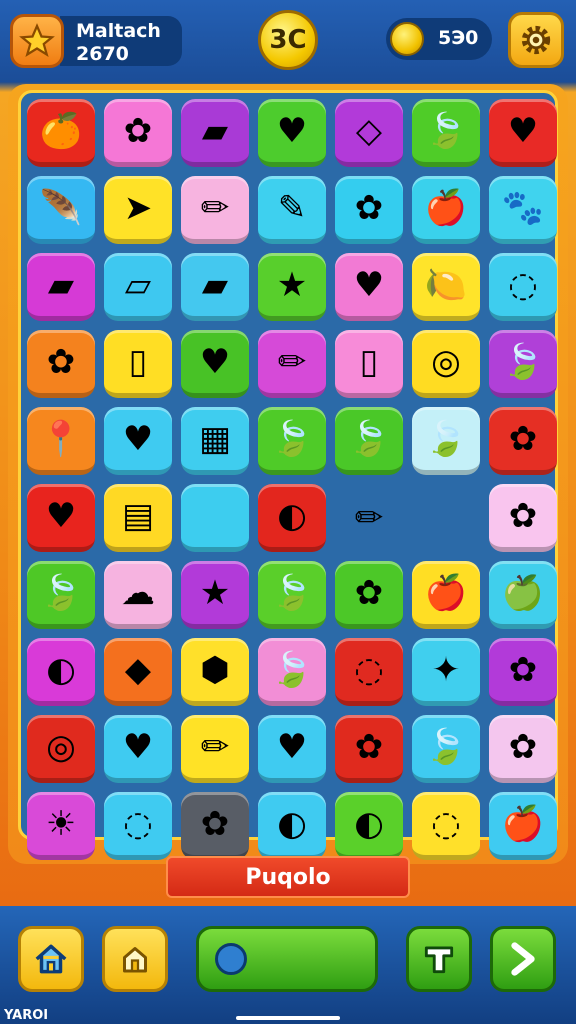 This screenshot has height=1024, width=576. Describe the element at coordinates (523, 364) in the screenshot. I see `tile-r4-c7: 🍃` at that location.